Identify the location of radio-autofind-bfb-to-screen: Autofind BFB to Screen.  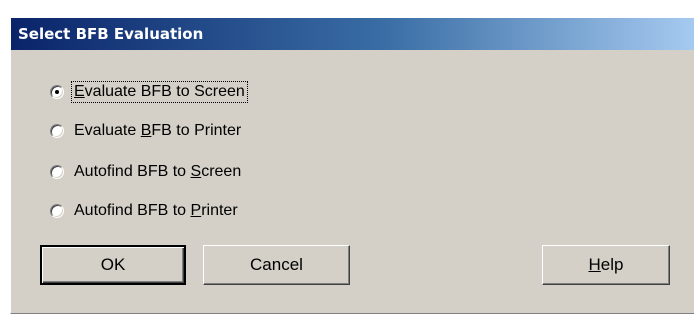
(146, 172).